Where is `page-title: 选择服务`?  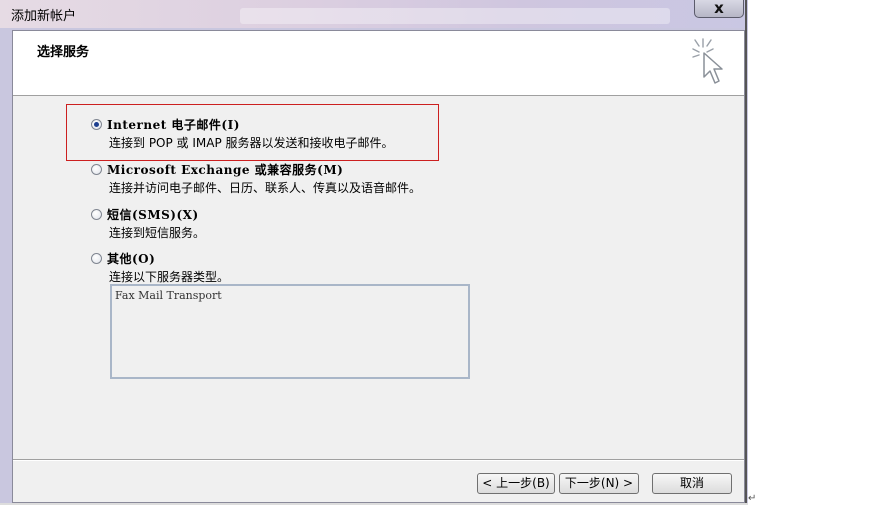 page-title: 选择服务 is located at coordinates (63, 52).